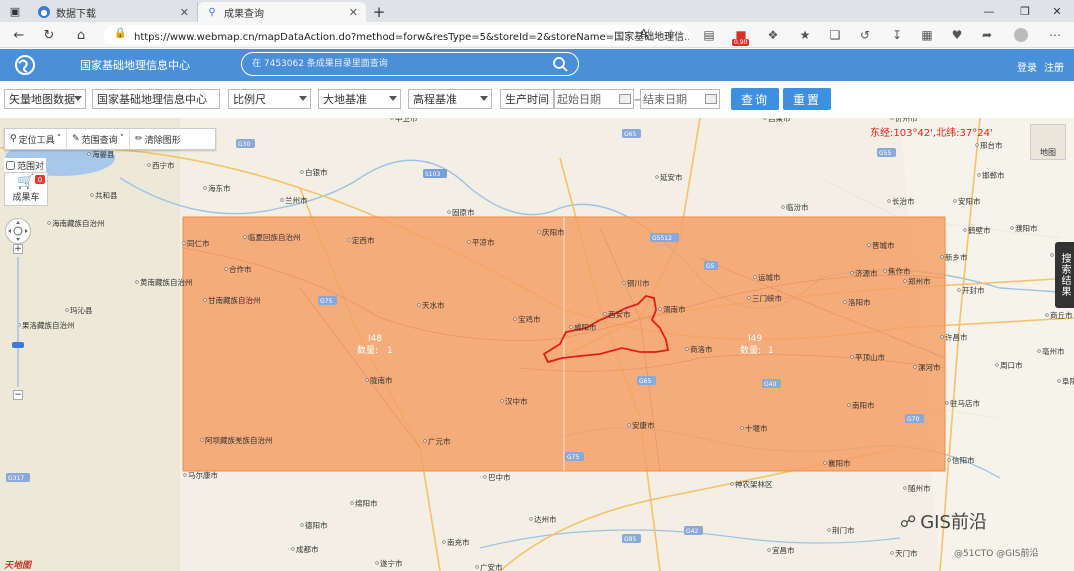 Image resolution: width=1074 pixels, height=571 pixels. Describe the element at coordinates (866, 273) in the screenshot. I see `city-label: 济源市` at that location.